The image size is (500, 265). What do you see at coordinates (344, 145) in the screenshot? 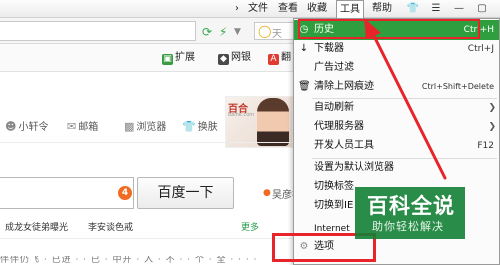
I see `menu-item-label: 开发人员工具` at bounding box center [344, 145].